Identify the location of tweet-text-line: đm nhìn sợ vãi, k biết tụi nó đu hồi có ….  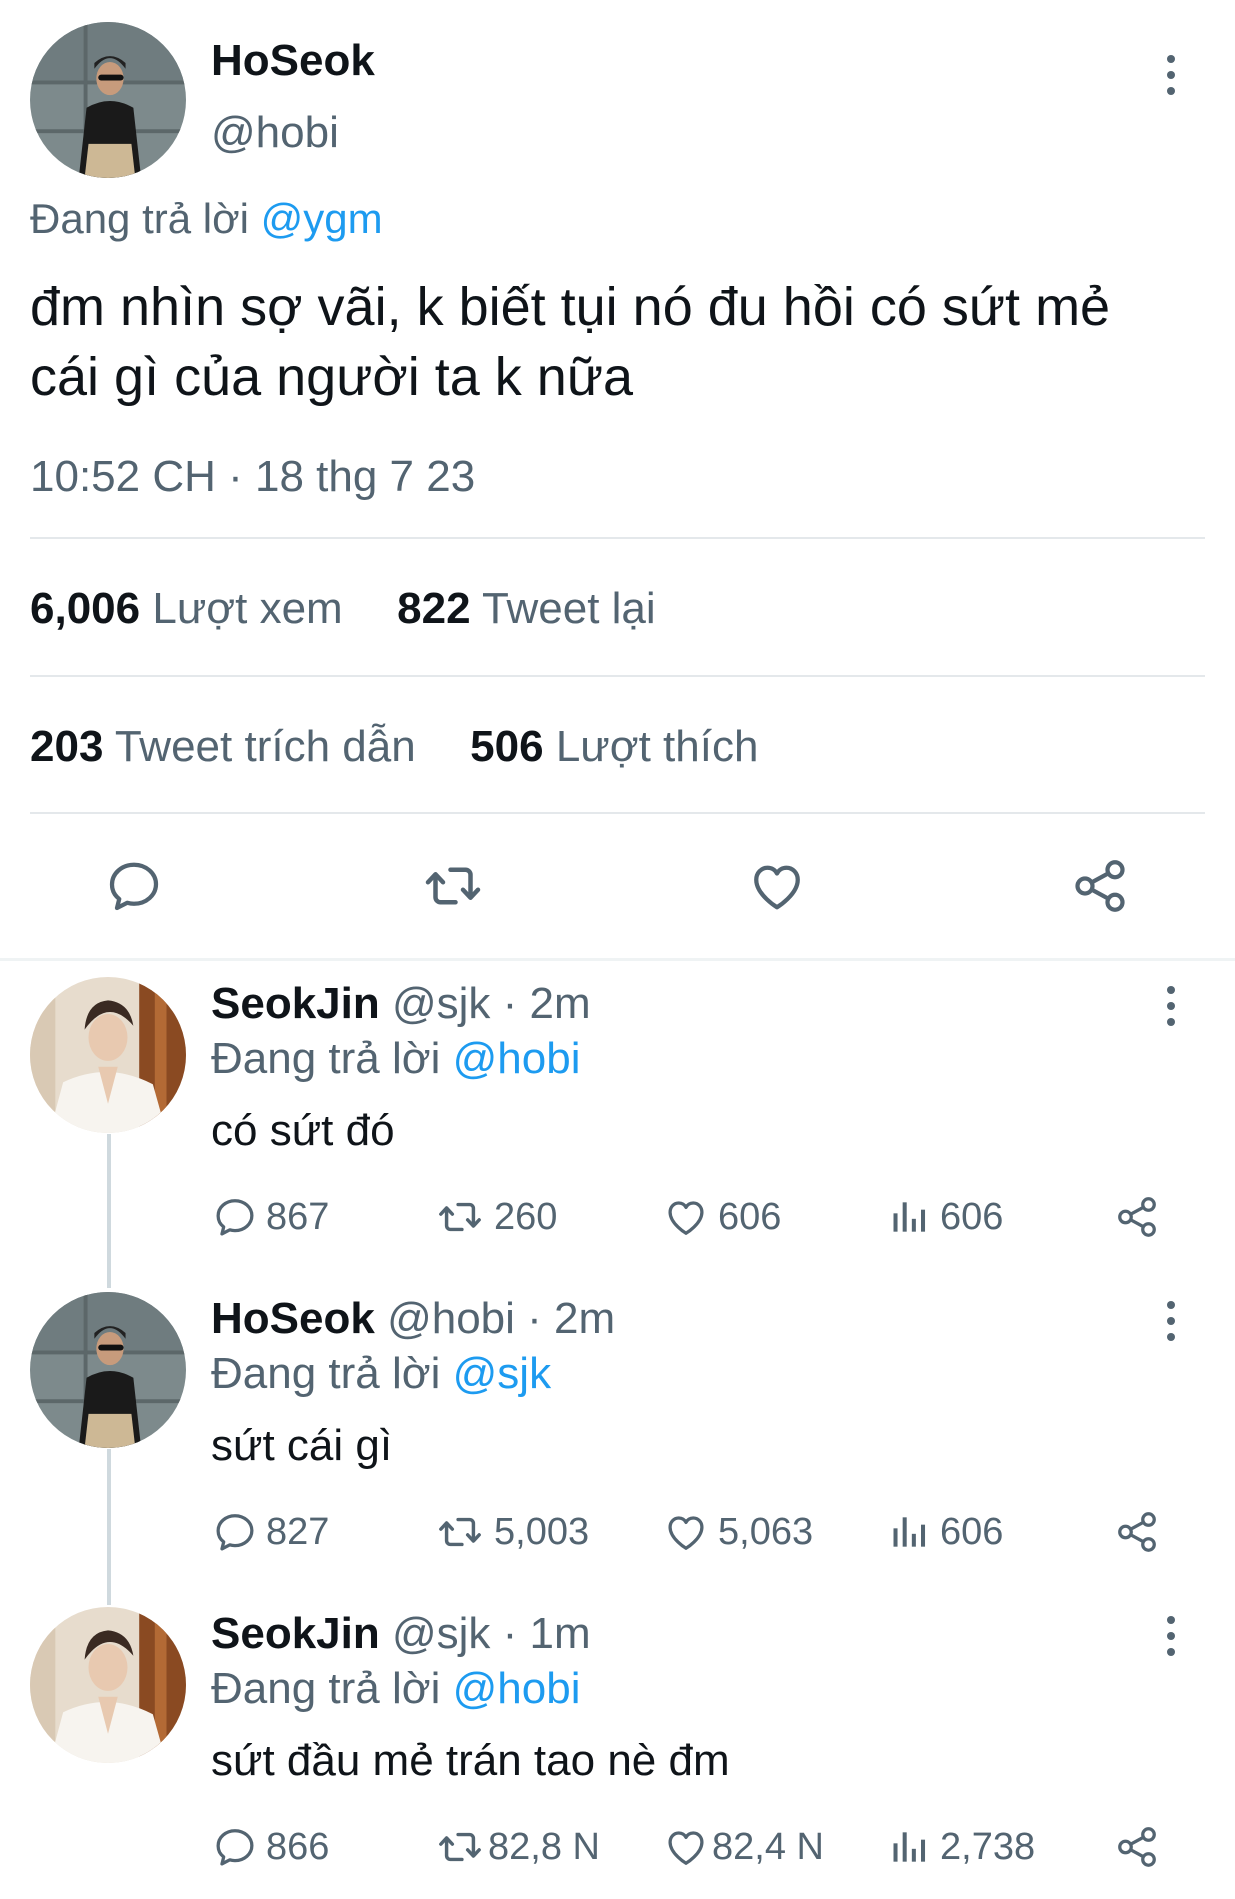
(570, 307).